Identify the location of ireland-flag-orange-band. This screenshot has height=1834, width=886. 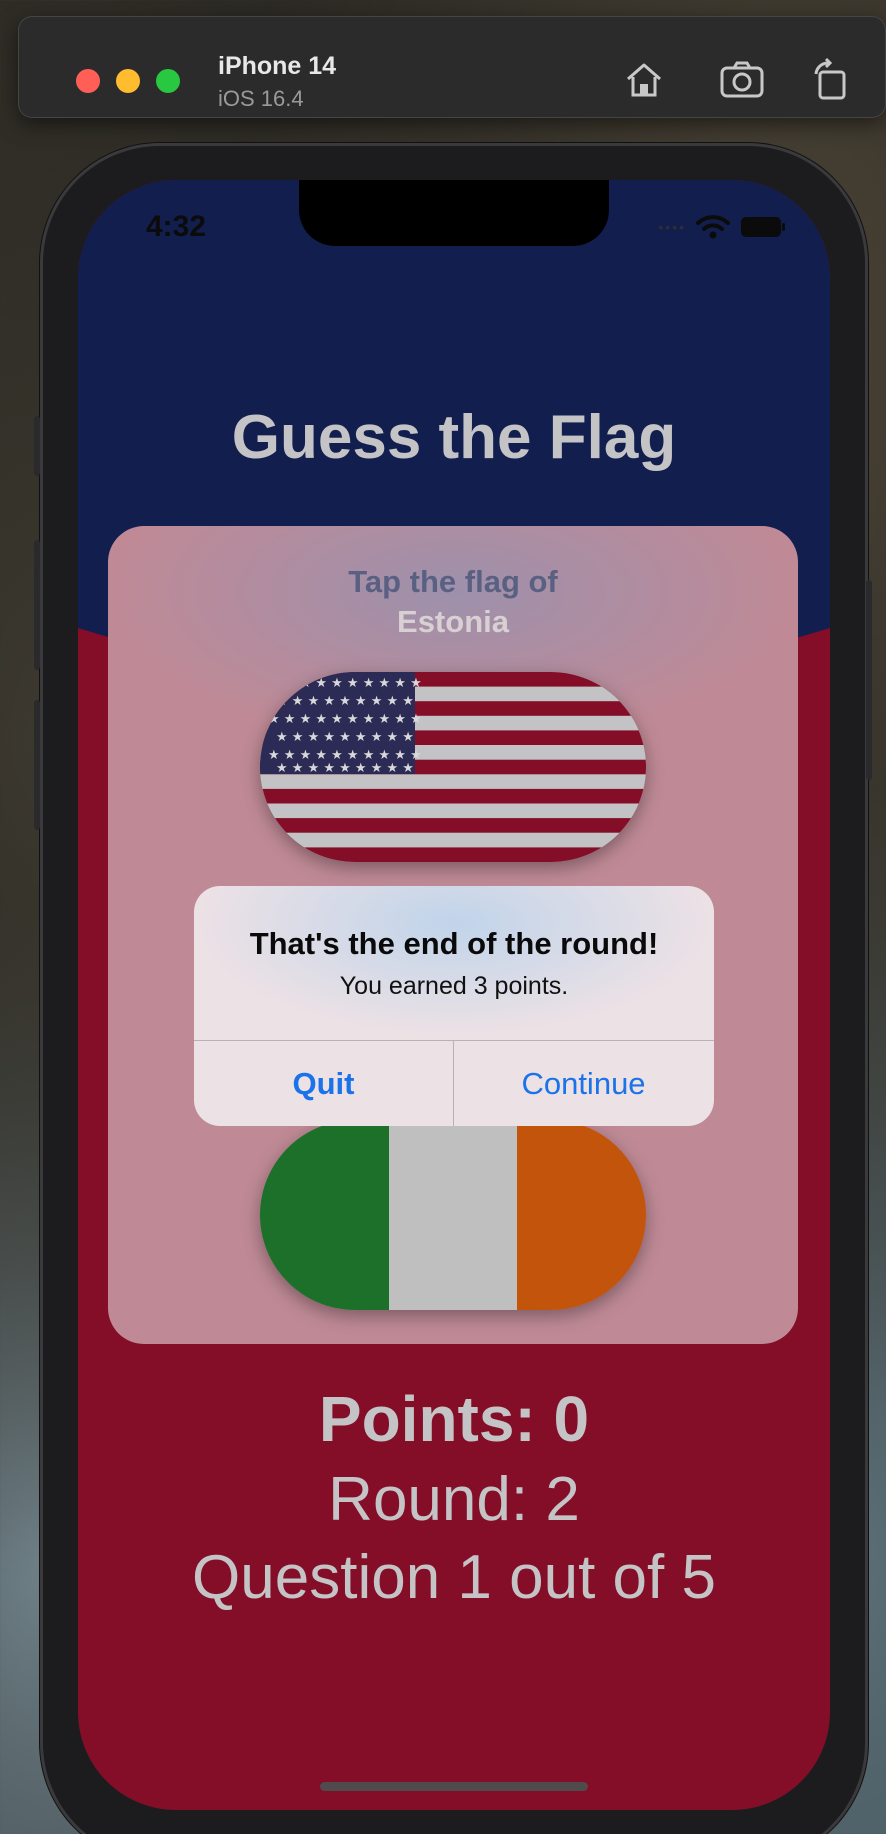
(581, 1215).